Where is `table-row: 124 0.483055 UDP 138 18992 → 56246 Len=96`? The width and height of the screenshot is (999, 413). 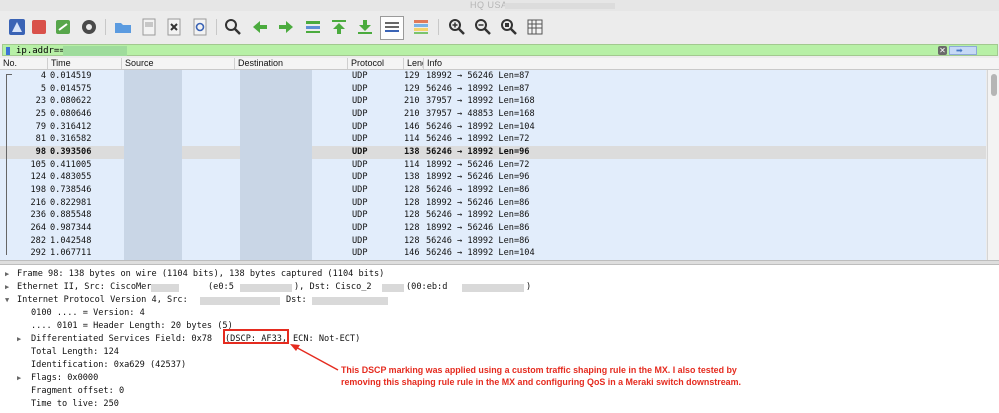 table-row: 124 0.483055 UDP 138 18992 → 56246 Len=96 is located at coordinates (493, 178).